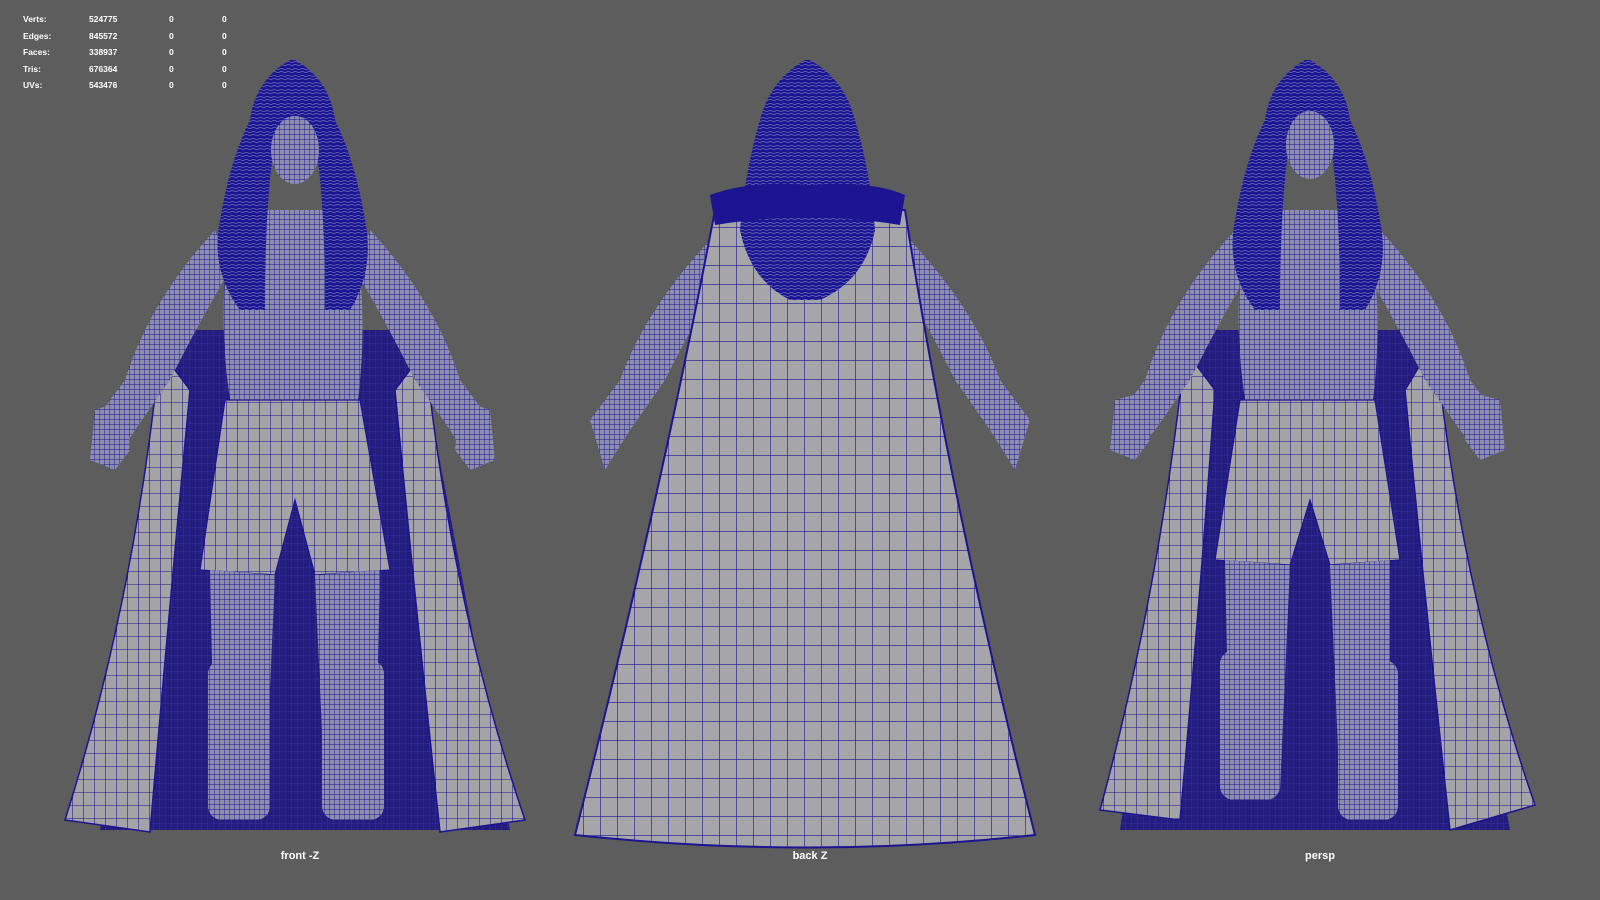 Image resolution: width=1600 pixels, height=900 pixels. What do you see at coordinates (1320, 856) in the screenshot?
I see `camera-label-persp: persp` at bounding box center [1320, 856].